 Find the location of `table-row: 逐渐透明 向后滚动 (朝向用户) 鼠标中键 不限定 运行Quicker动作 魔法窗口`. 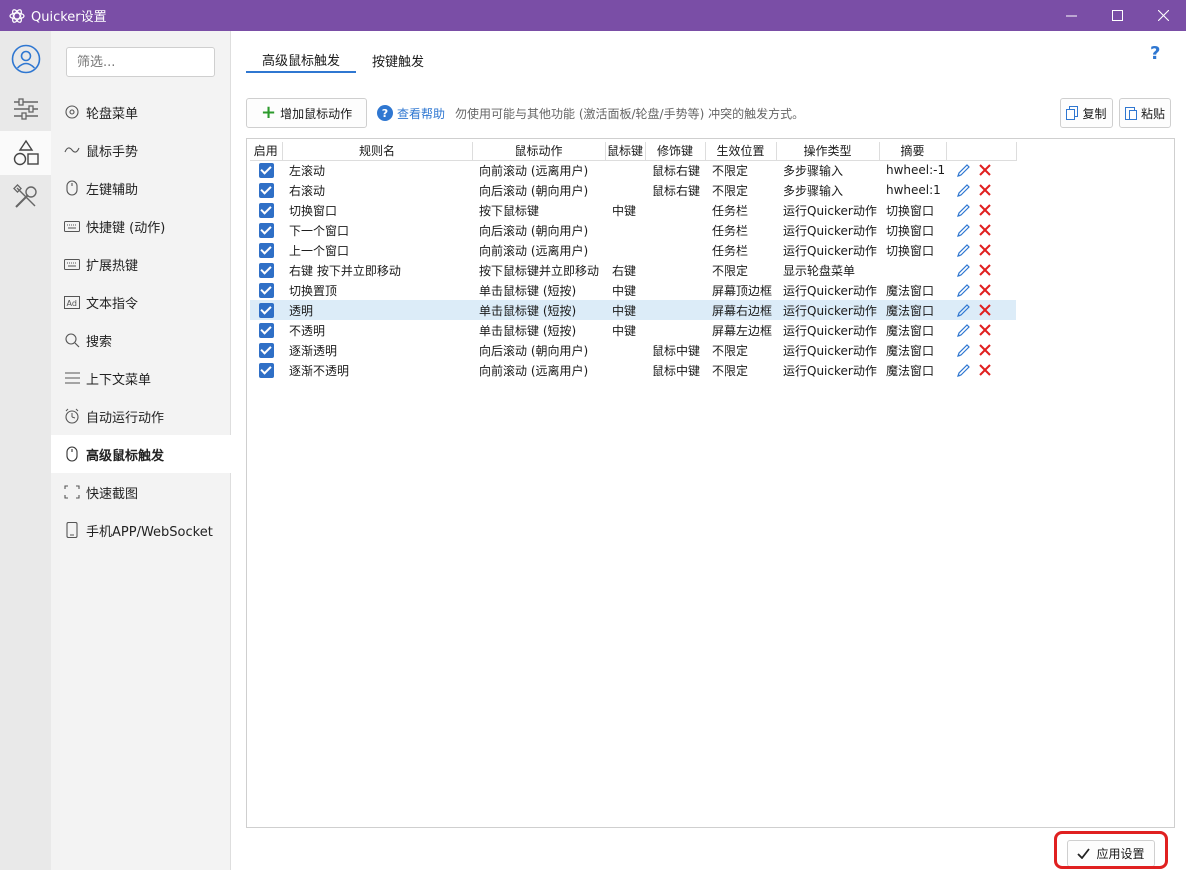

table-row: 逐渐透明 向后滚动 (朝向用户) 鼠标中键 不限定 运行Quicker动作 魔法窗口 is located at coordinates (633, 350).